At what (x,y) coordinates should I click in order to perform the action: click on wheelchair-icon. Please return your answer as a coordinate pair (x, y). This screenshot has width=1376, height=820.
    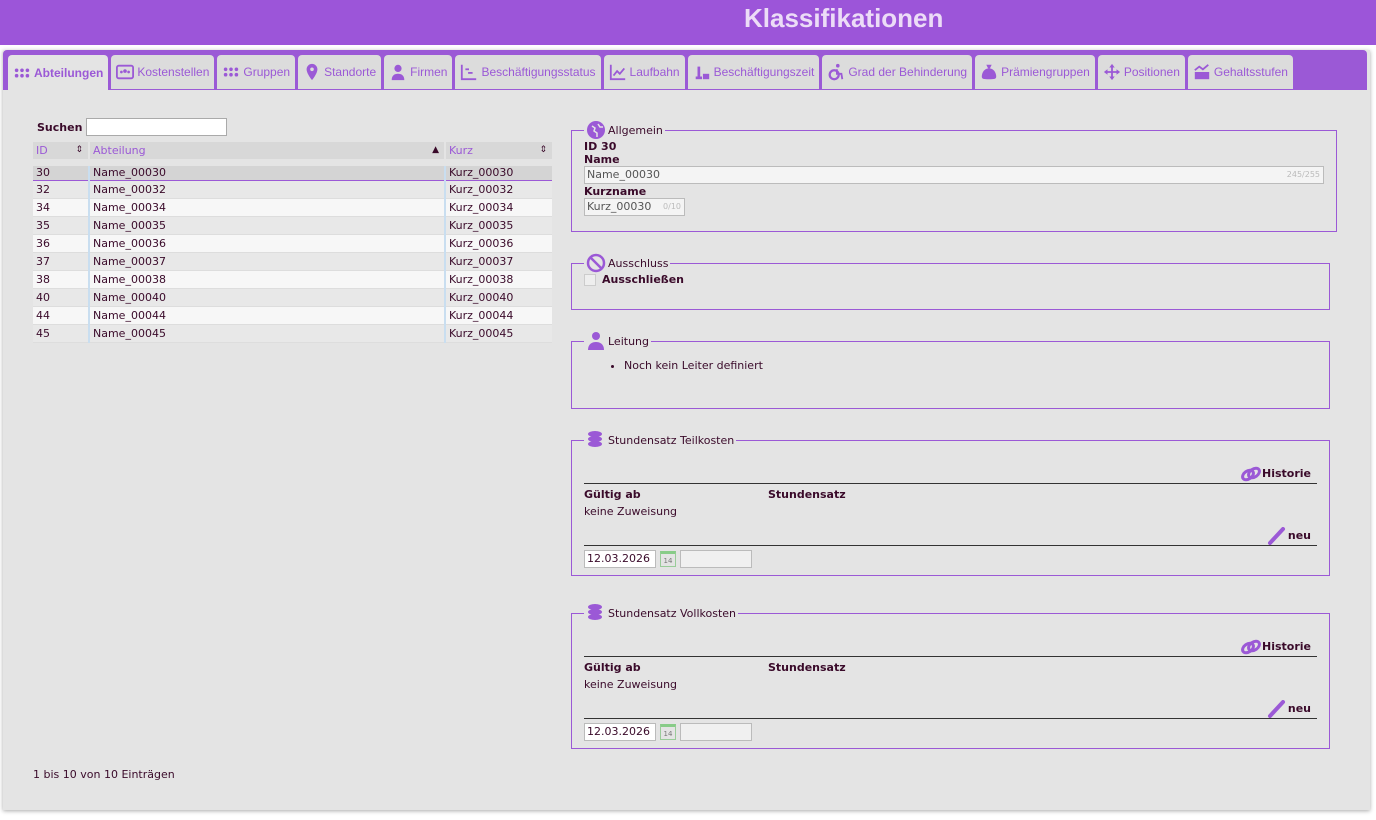
    Looking at the image, I should click on (836, 72).